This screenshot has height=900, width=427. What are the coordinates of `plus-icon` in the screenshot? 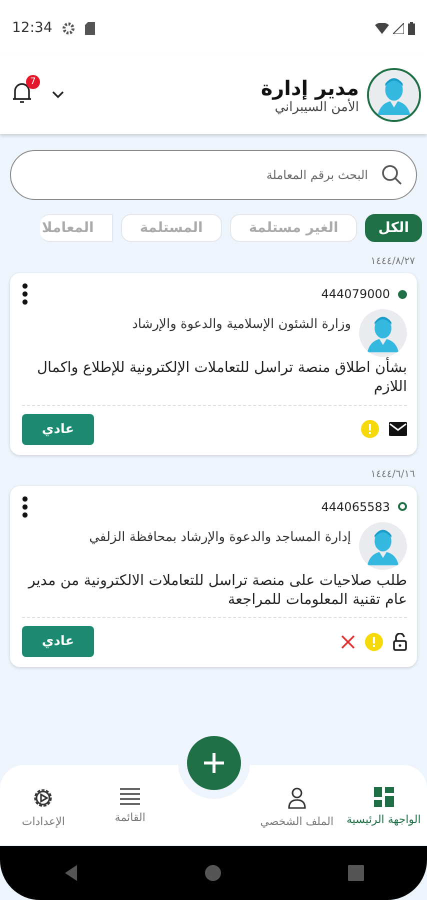 It's located at (214, 763).